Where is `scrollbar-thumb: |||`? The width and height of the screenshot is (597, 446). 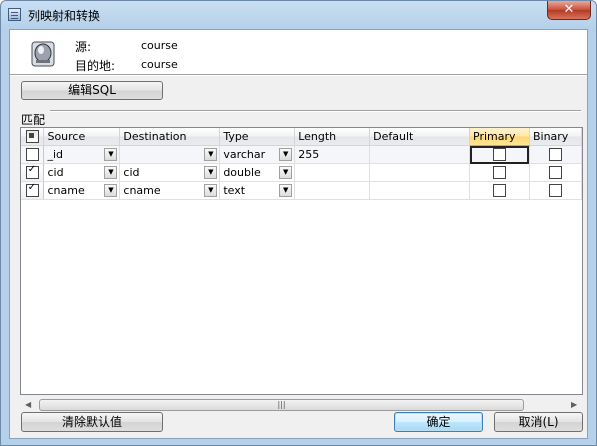 scrollbar-thumb: ||| is located at coordinates (281, 405).